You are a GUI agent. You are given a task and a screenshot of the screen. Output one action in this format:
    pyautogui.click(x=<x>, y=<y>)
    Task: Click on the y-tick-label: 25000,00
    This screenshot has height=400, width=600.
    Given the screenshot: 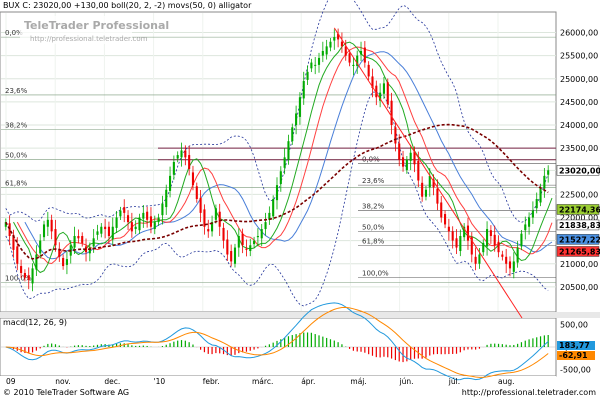 What is the action you would take?
    pyautogui.click(x=579, y=79)
    